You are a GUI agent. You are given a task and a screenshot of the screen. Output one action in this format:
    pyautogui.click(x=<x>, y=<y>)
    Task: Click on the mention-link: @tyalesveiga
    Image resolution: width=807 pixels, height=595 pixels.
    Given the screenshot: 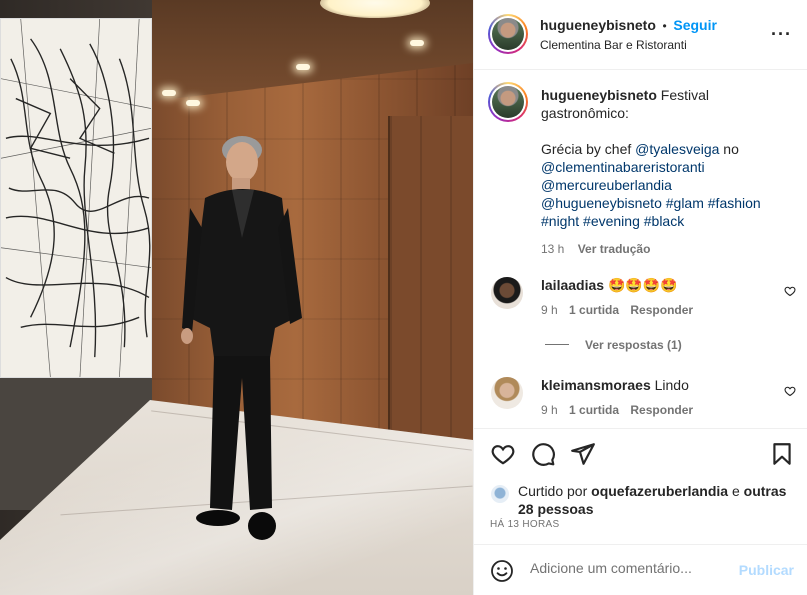 What is the action you would take?
    pyautogui.click(x=677, y=149)
    